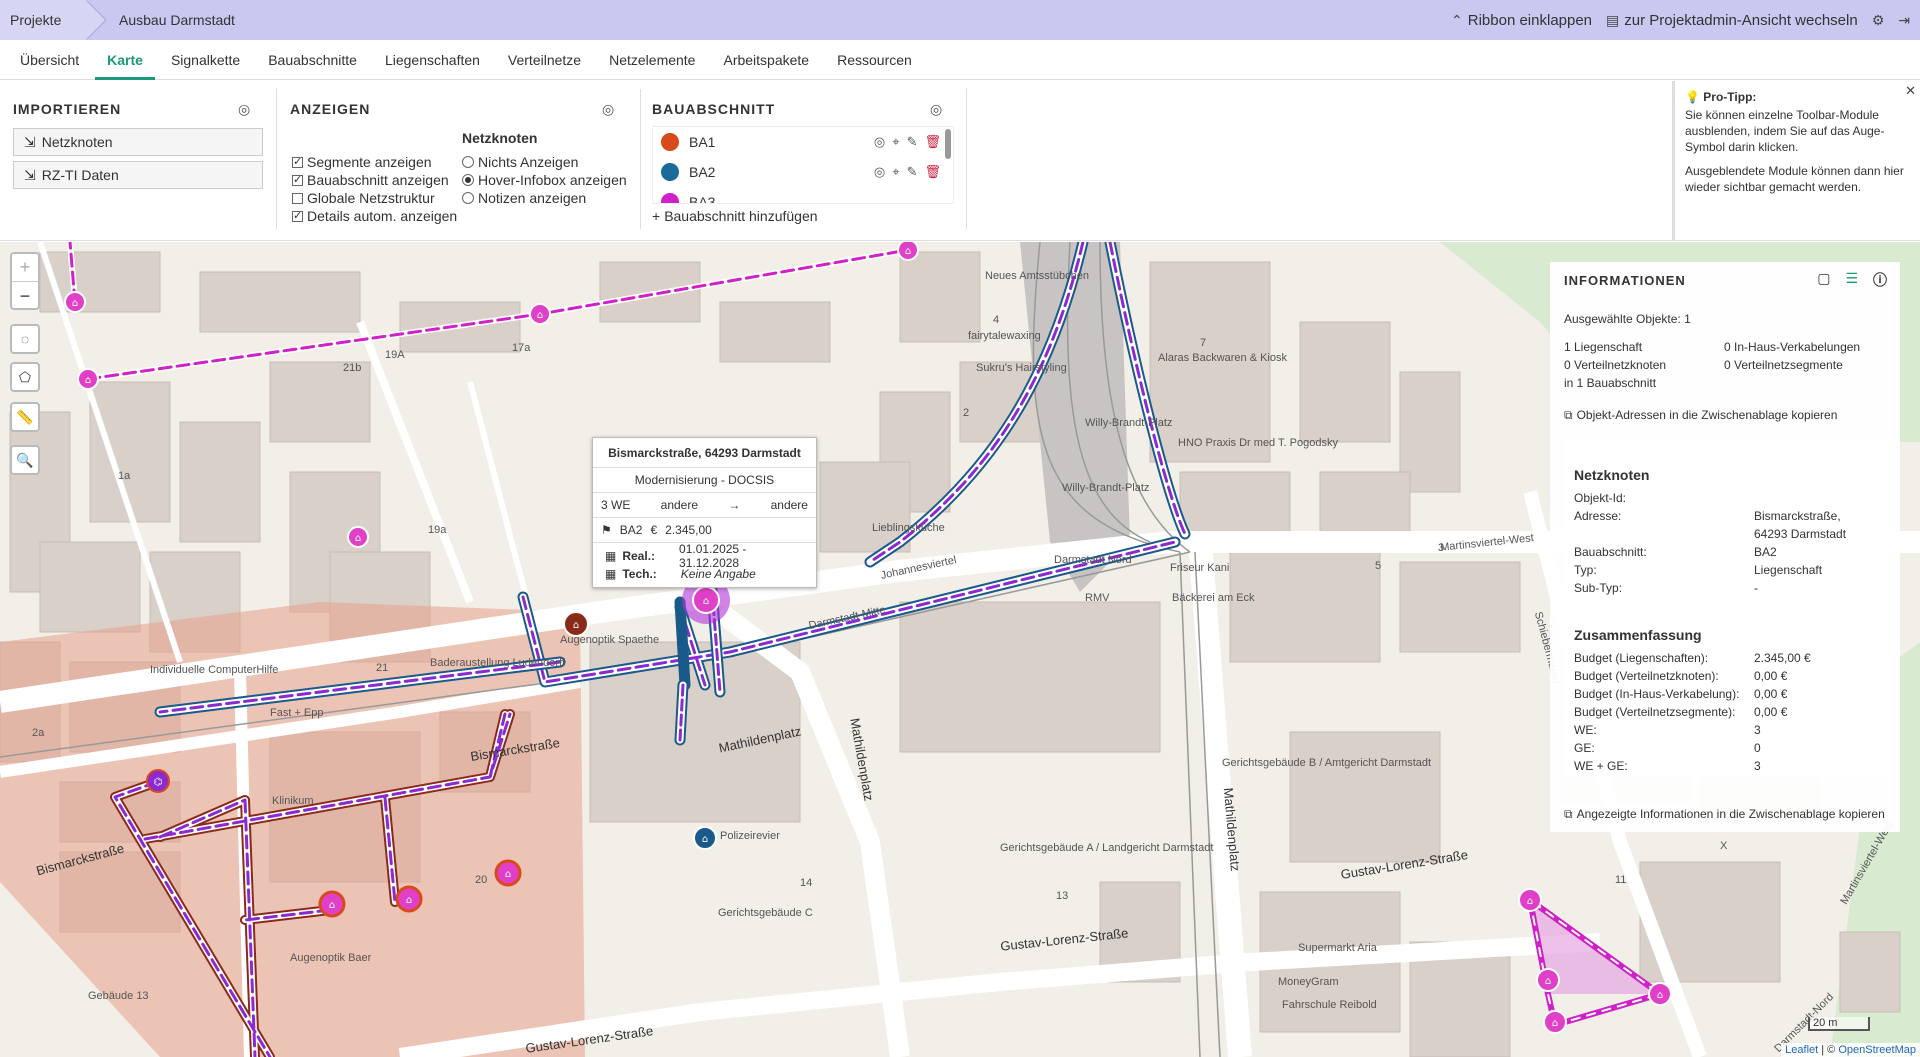 Image resolution: width=1920 pixels, height=1057 pixels. Describe the element at coordinates (297, 713) in the screenshot. I see `poi-label: Fast + Epp` at that location.